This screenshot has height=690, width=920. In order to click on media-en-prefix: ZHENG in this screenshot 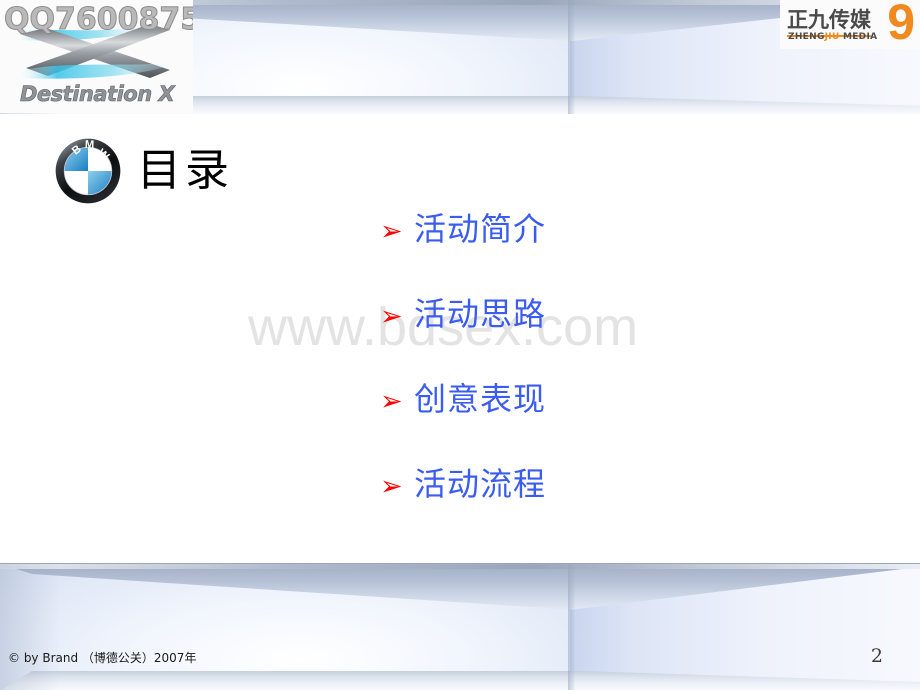, I will do `click(806, 37)`.